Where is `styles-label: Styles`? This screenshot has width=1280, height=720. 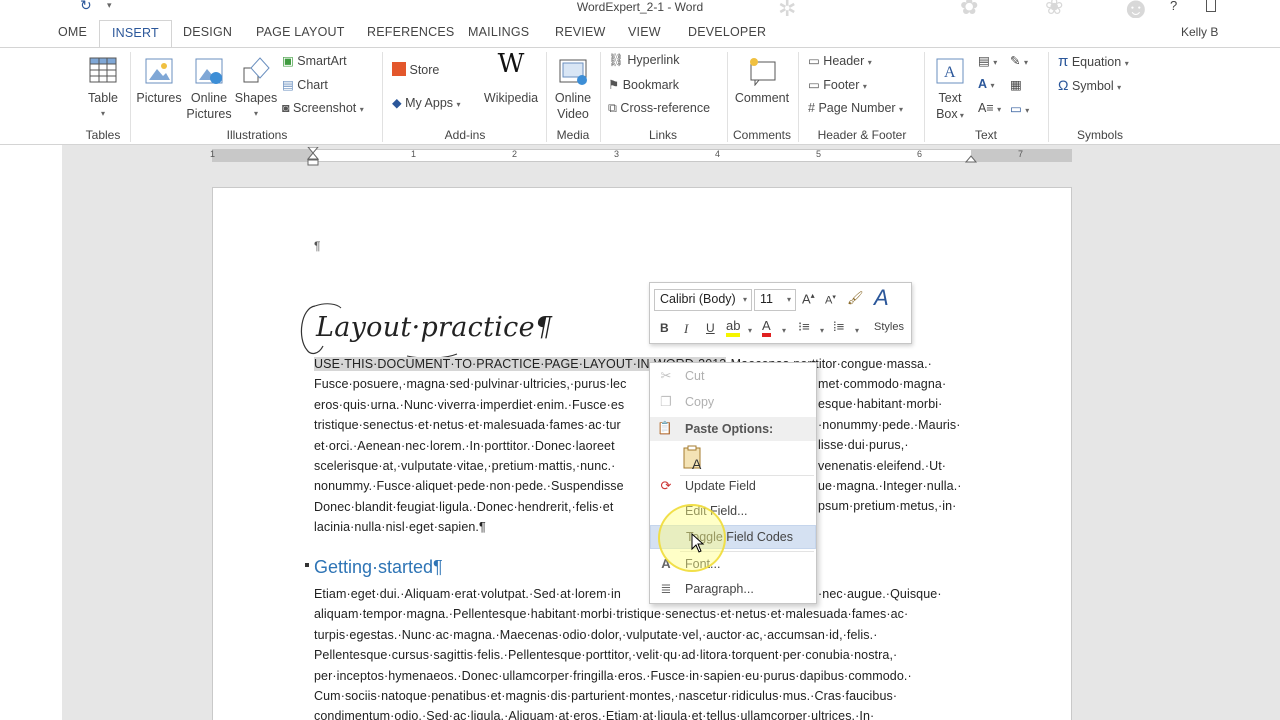 styles-label: Styles is located at coordinates (889, 327).